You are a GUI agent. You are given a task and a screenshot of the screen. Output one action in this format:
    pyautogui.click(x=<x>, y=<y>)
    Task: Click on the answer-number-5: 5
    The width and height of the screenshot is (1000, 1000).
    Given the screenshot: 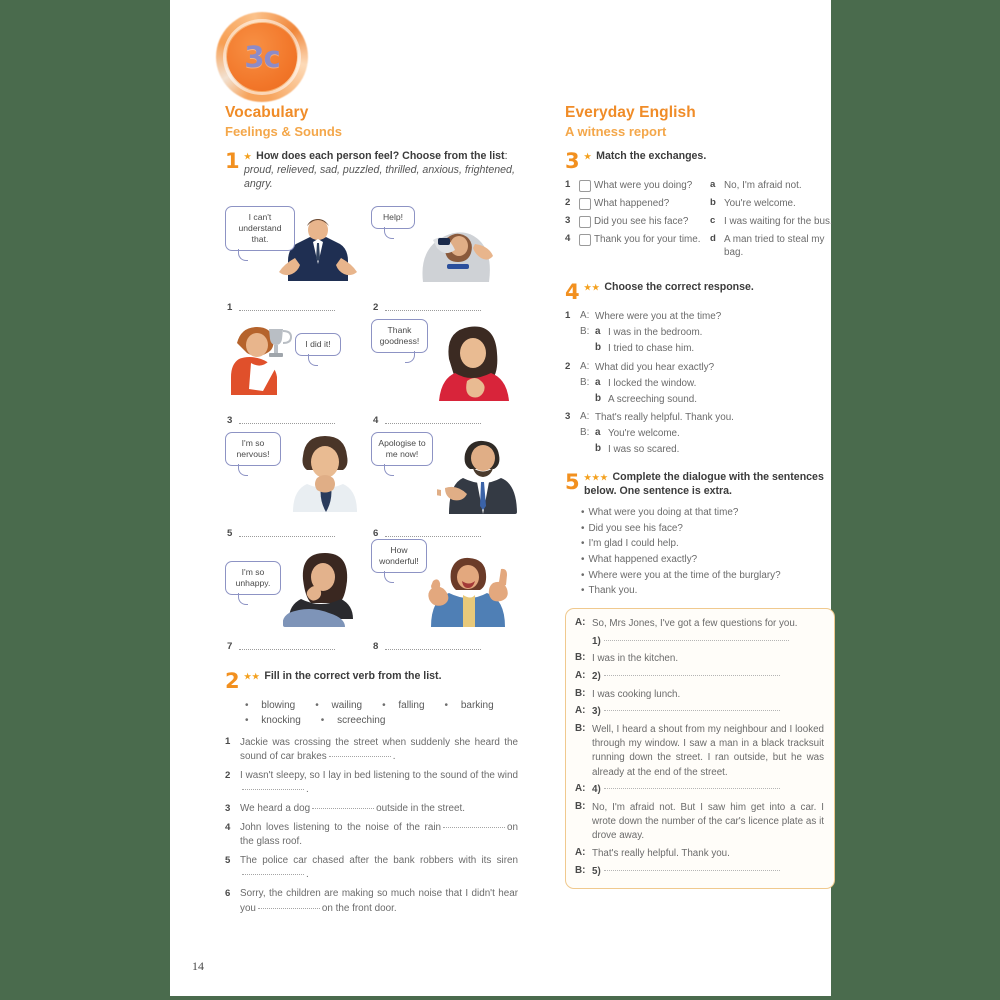 What is the action you would take?
    pyautogui.click(x=230, y=533)
    